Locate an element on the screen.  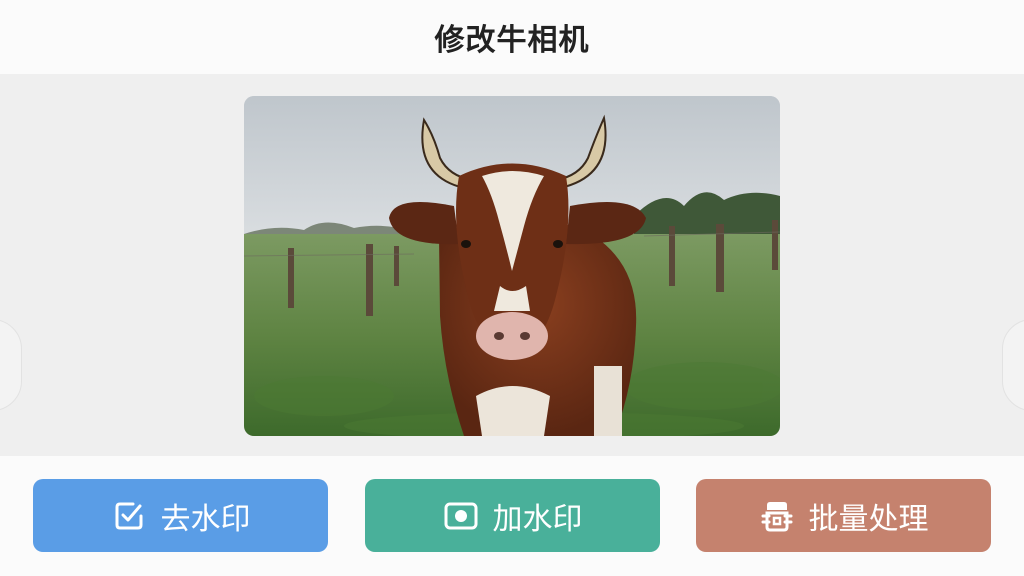
checkbox-icon is located at coordinates (129, 516).